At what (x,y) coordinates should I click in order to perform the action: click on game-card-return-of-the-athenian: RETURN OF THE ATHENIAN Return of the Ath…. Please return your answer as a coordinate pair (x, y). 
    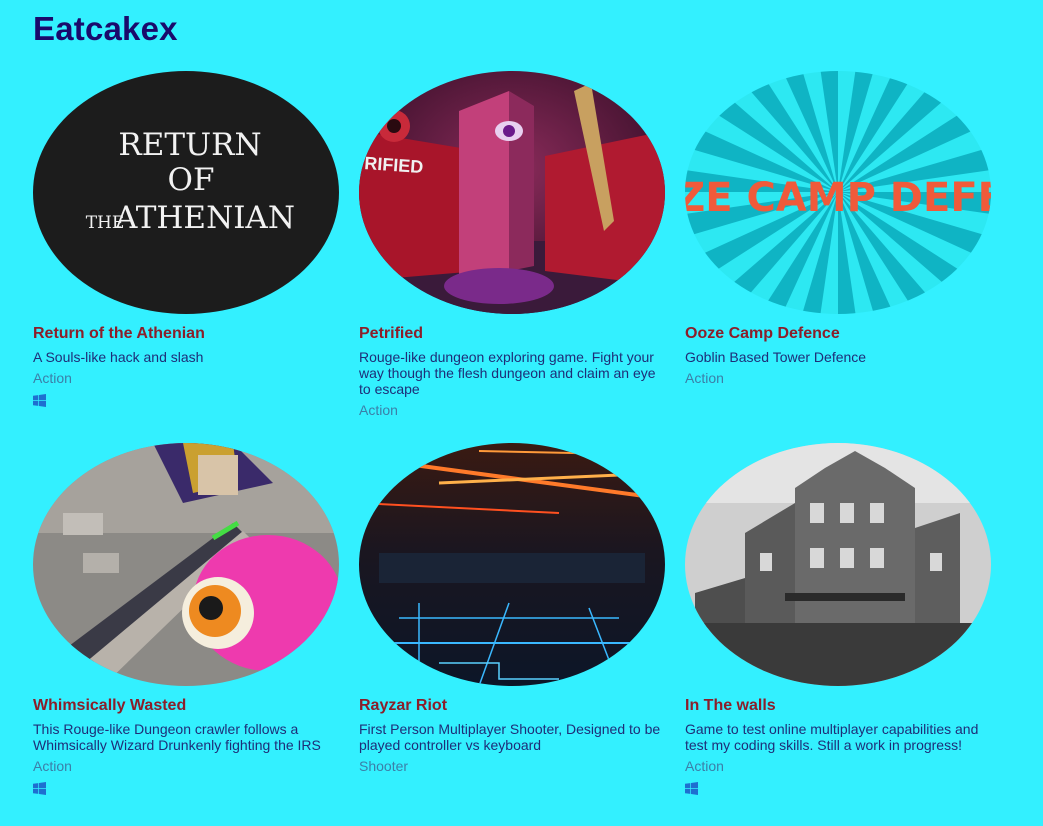
    Looking at the image, I should click on (186, 239).